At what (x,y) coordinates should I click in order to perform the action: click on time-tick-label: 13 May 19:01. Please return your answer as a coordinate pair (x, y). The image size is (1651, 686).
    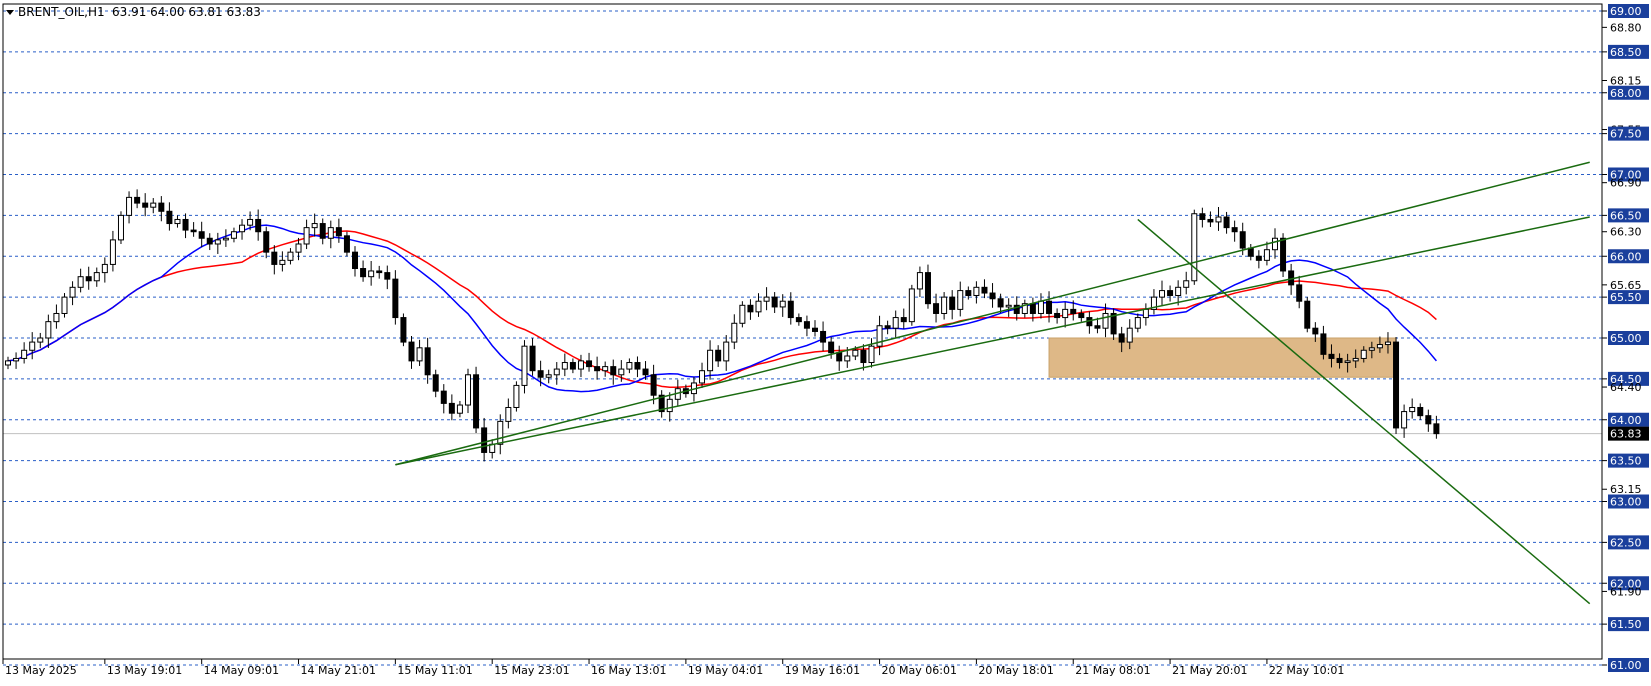
    Looking at the image, I should click on (144, 670).